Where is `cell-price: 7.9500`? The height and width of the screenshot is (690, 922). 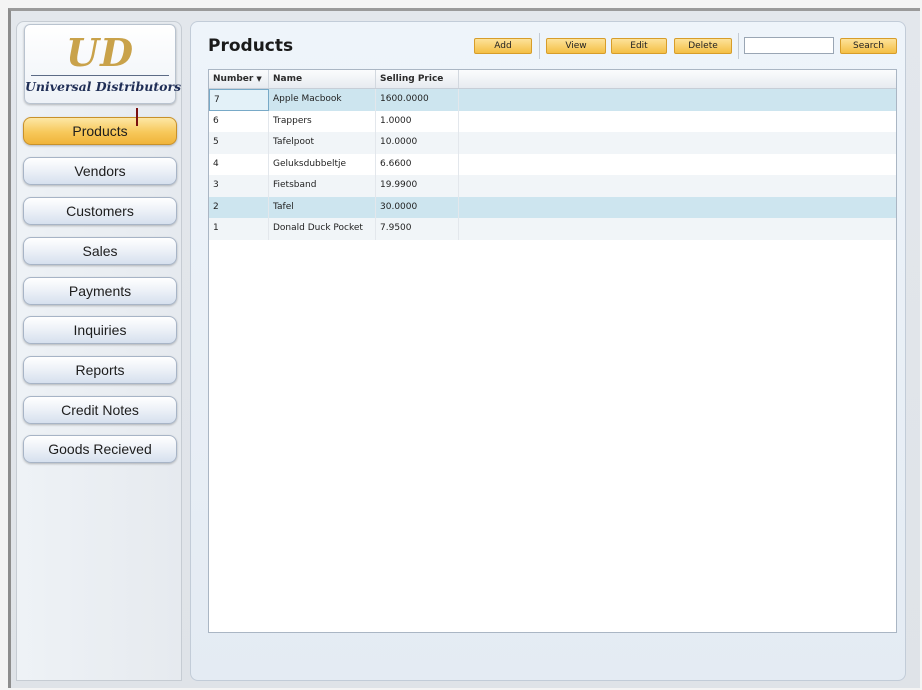 cell-price: 7.9500 is located at coordinates (417, 229).